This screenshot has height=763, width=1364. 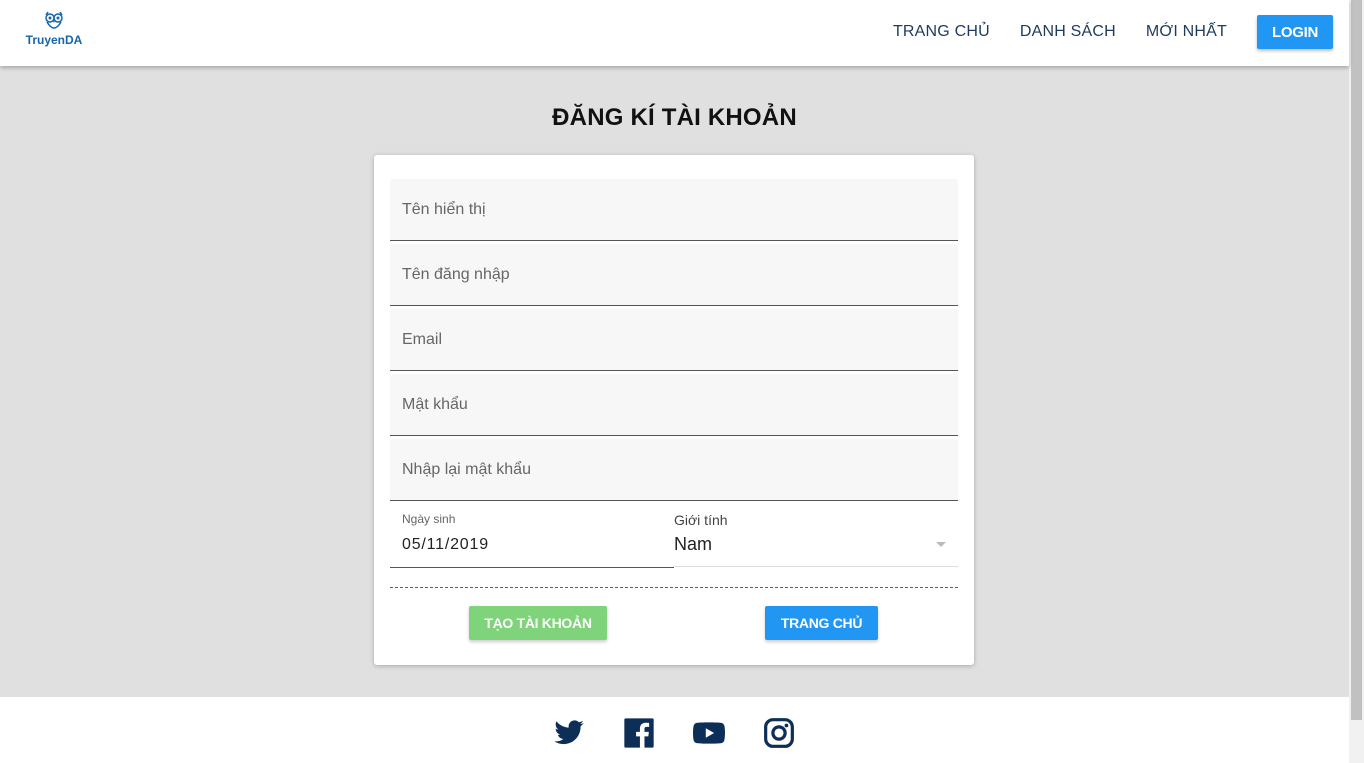 I want to click on brand-name: TruyenDA, so click(x=54, y=40).